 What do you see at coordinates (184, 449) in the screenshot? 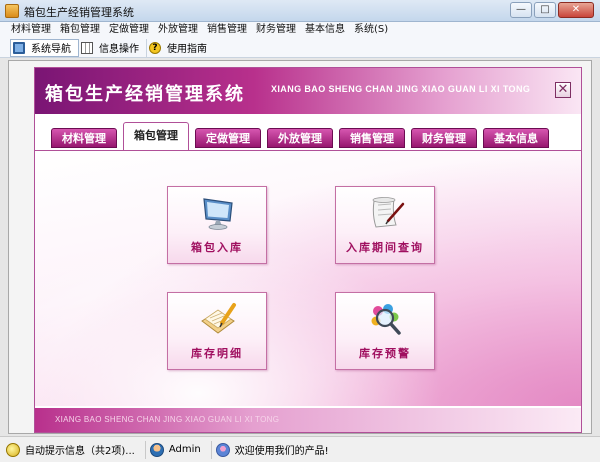
I see `status-user-text: Admin` at bounding box center [184, 449].